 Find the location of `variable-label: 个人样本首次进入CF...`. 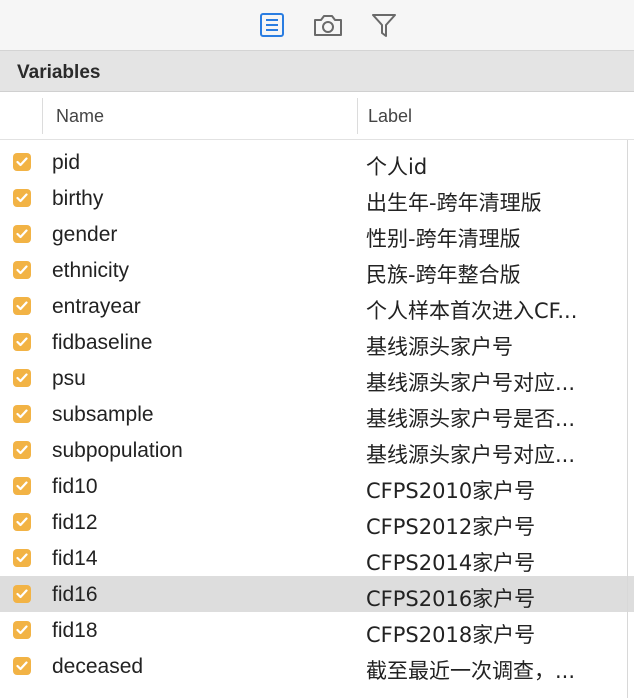

variable-label: 个人样本首次进入CF... is located at coordinates (472, 311).